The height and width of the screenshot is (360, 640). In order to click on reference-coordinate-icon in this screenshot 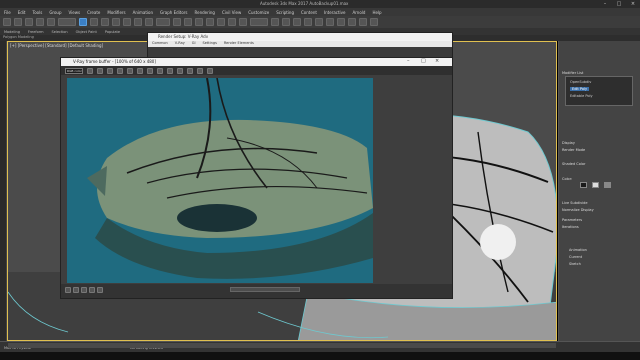, I will do `click(163, 22)`.